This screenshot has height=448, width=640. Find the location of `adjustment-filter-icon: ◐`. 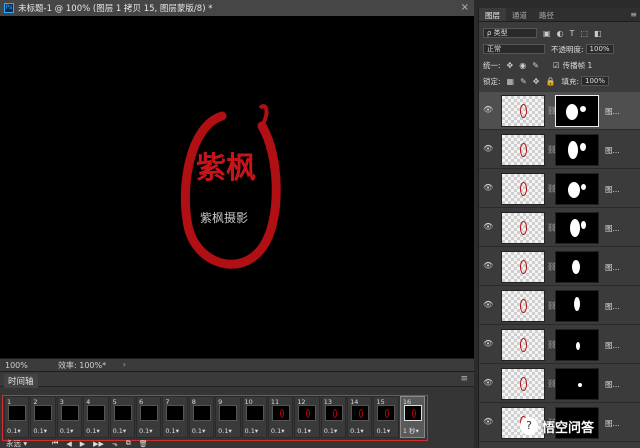

adjustment-filter-icon: ◐ is located at coordinates (560, 33).